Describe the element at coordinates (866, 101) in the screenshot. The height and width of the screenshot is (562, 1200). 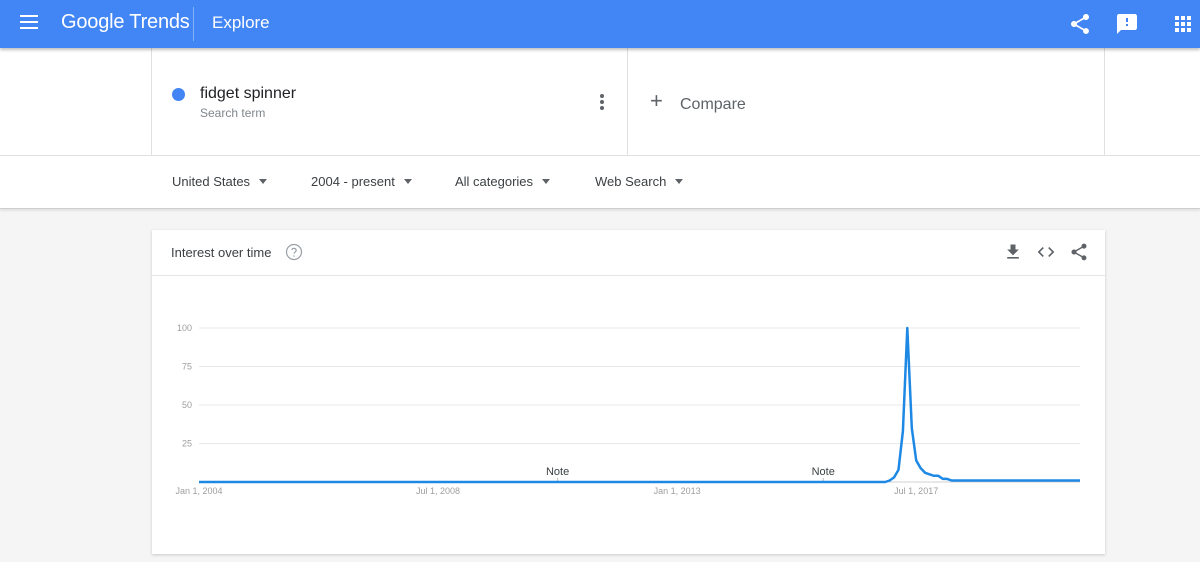
I see `compare-button: + Compare` at that location.